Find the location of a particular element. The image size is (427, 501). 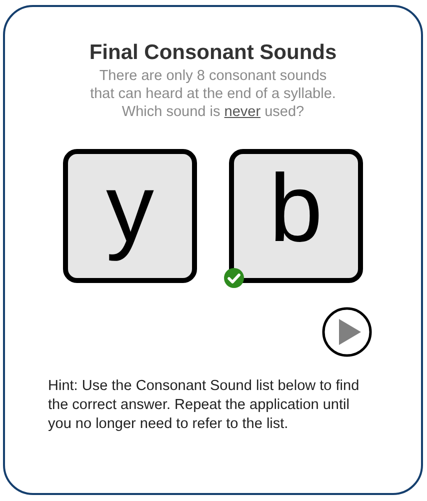

letter-tile: b is located at coordinates (296, 216).